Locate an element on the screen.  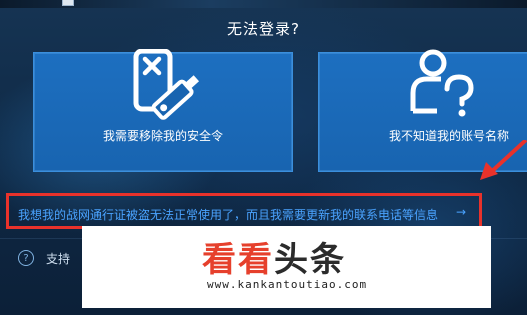
watermark-brand-part2: 头条 is located at coordinates (310, 260).